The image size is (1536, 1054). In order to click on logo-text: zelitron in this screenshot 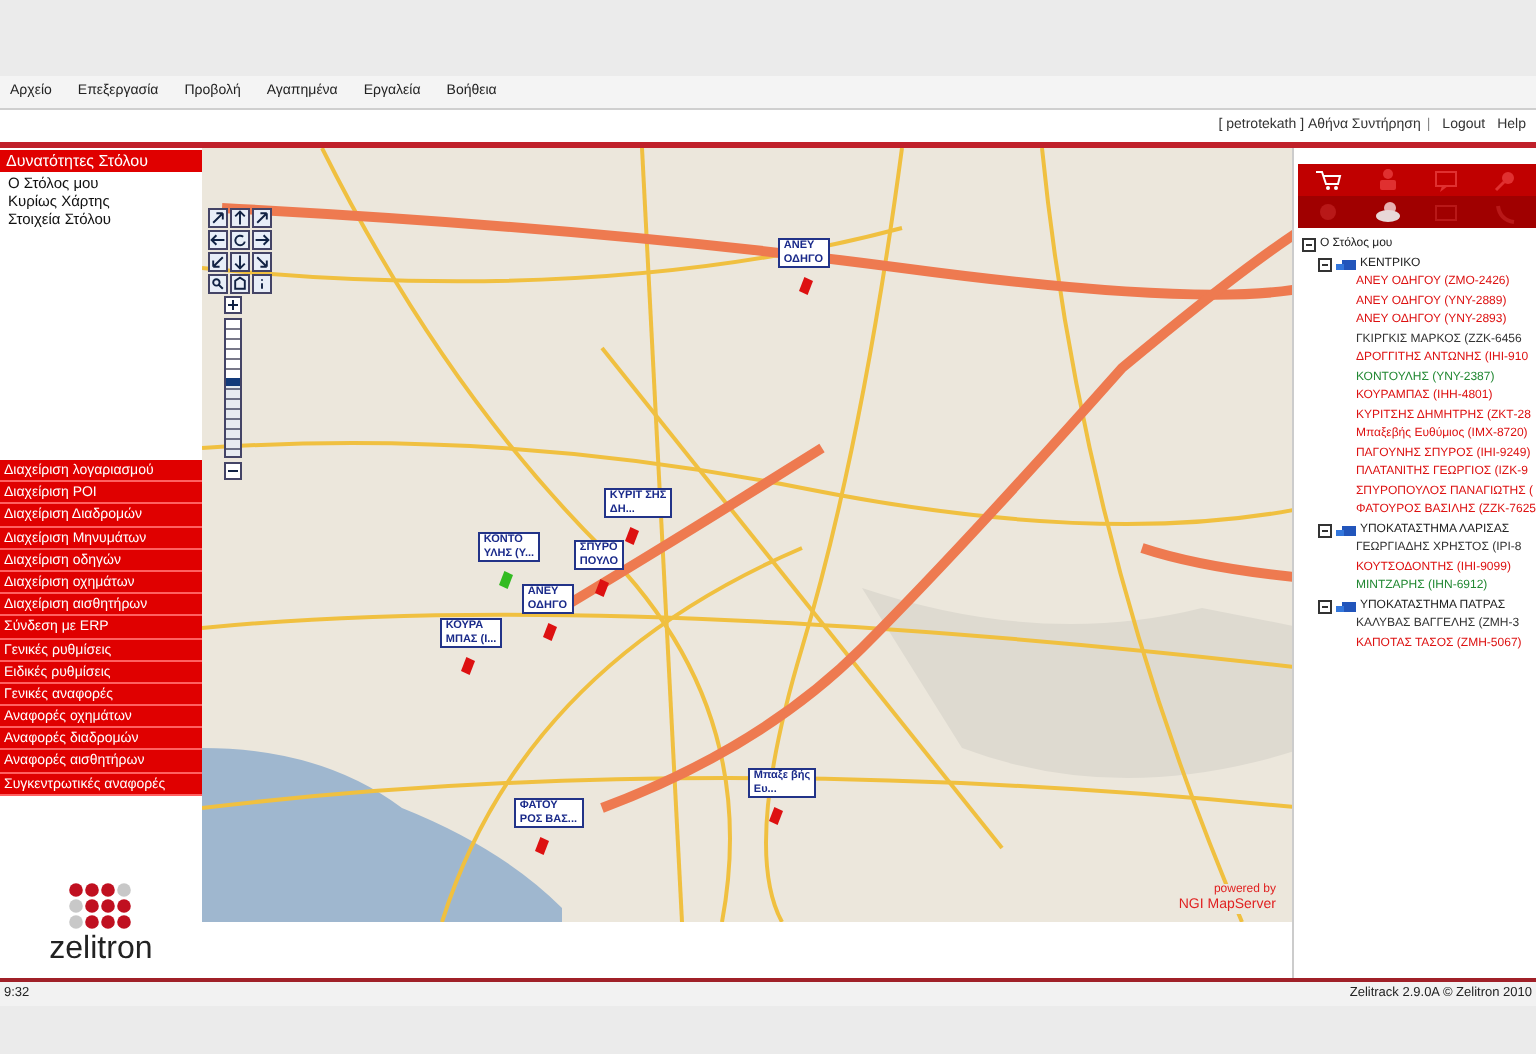, I will do `click(101, 950)`.